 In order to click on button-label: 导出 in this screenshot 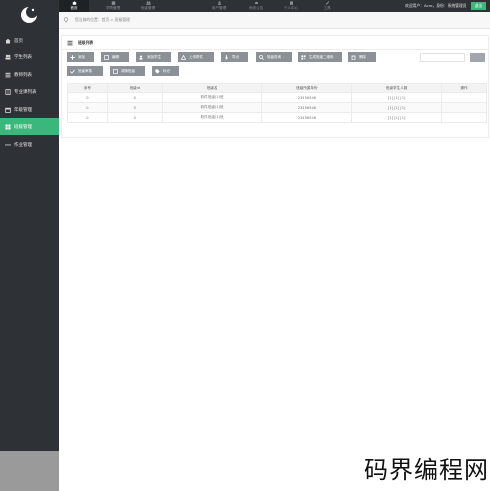, I will do `click(235, 56)`.